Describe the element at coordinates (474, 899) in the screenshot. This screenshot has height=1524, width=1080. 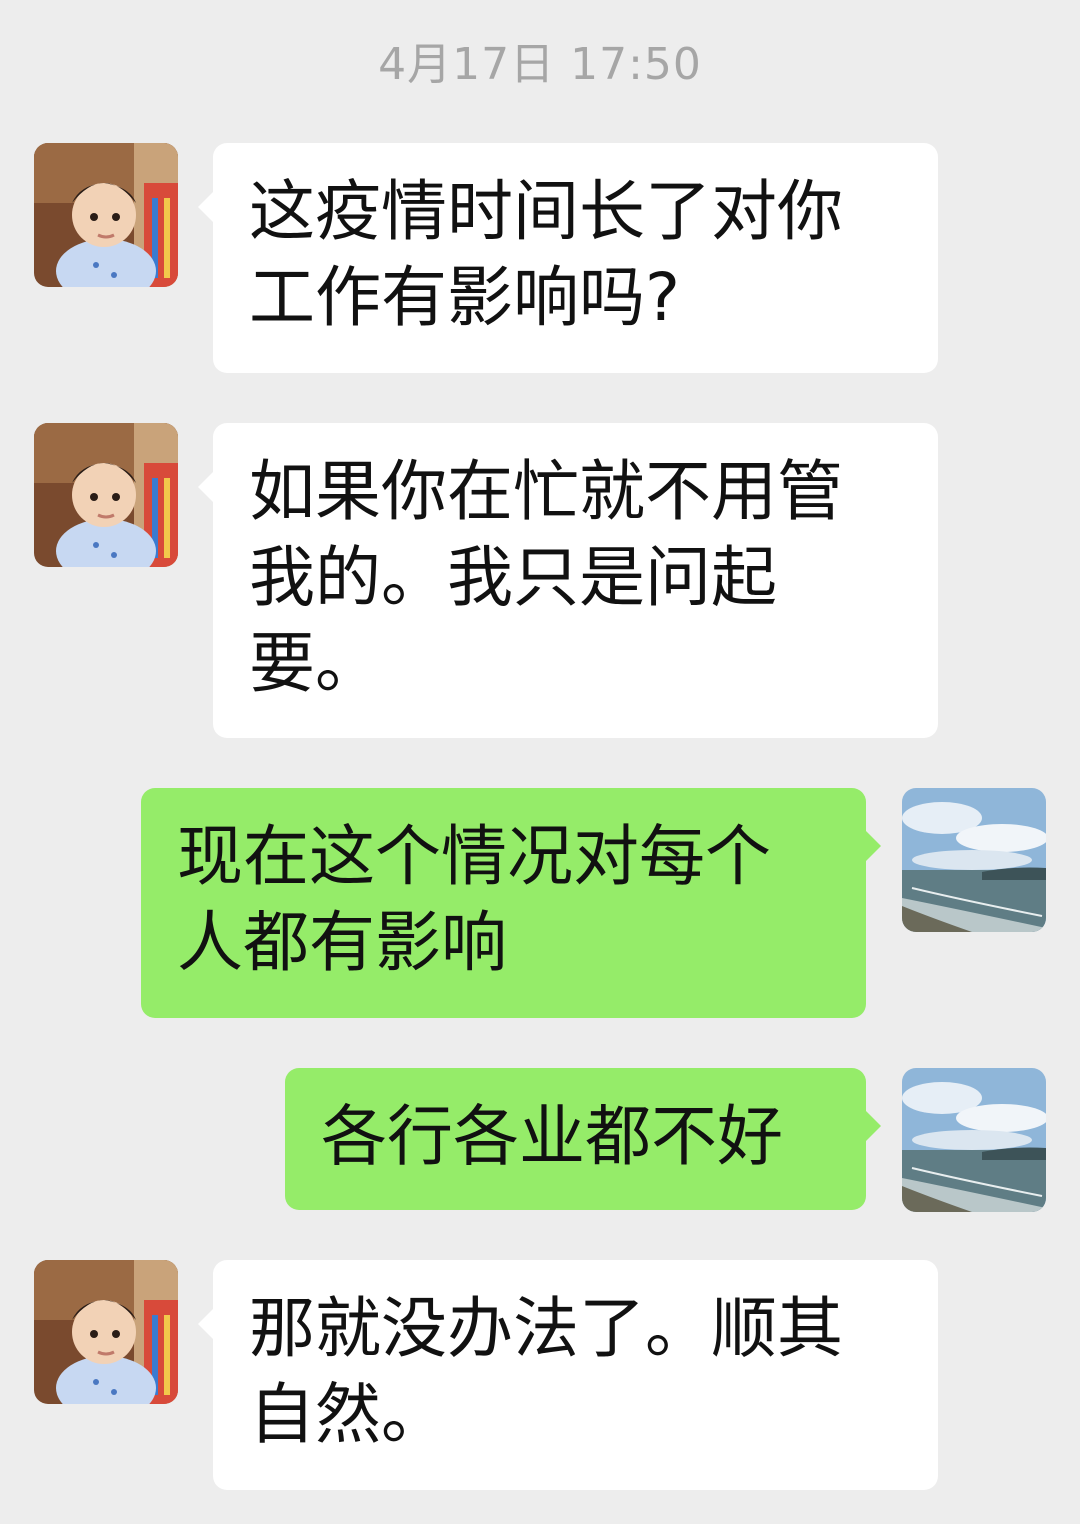
I see `message-text: 现在这个情况对每个人都有影响` at that location.